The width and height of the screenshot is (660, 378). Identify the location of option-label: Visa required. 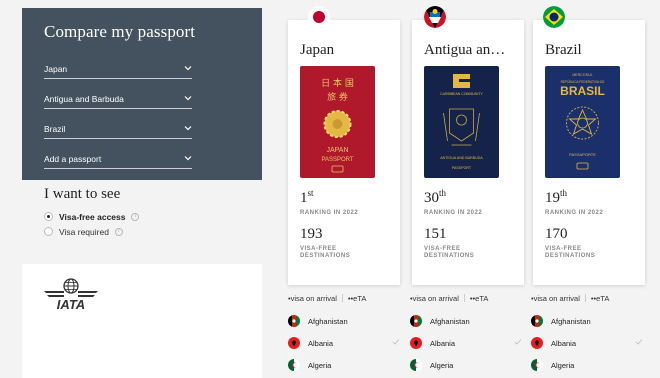
(84, 231).